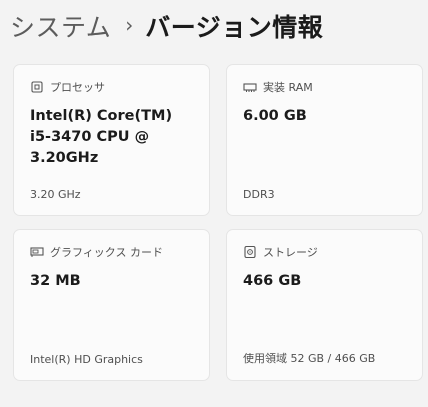 This screenshot has height=407, width=428. I want to click on graphics-card-header: グラフィックス カード, so click(96, 252).